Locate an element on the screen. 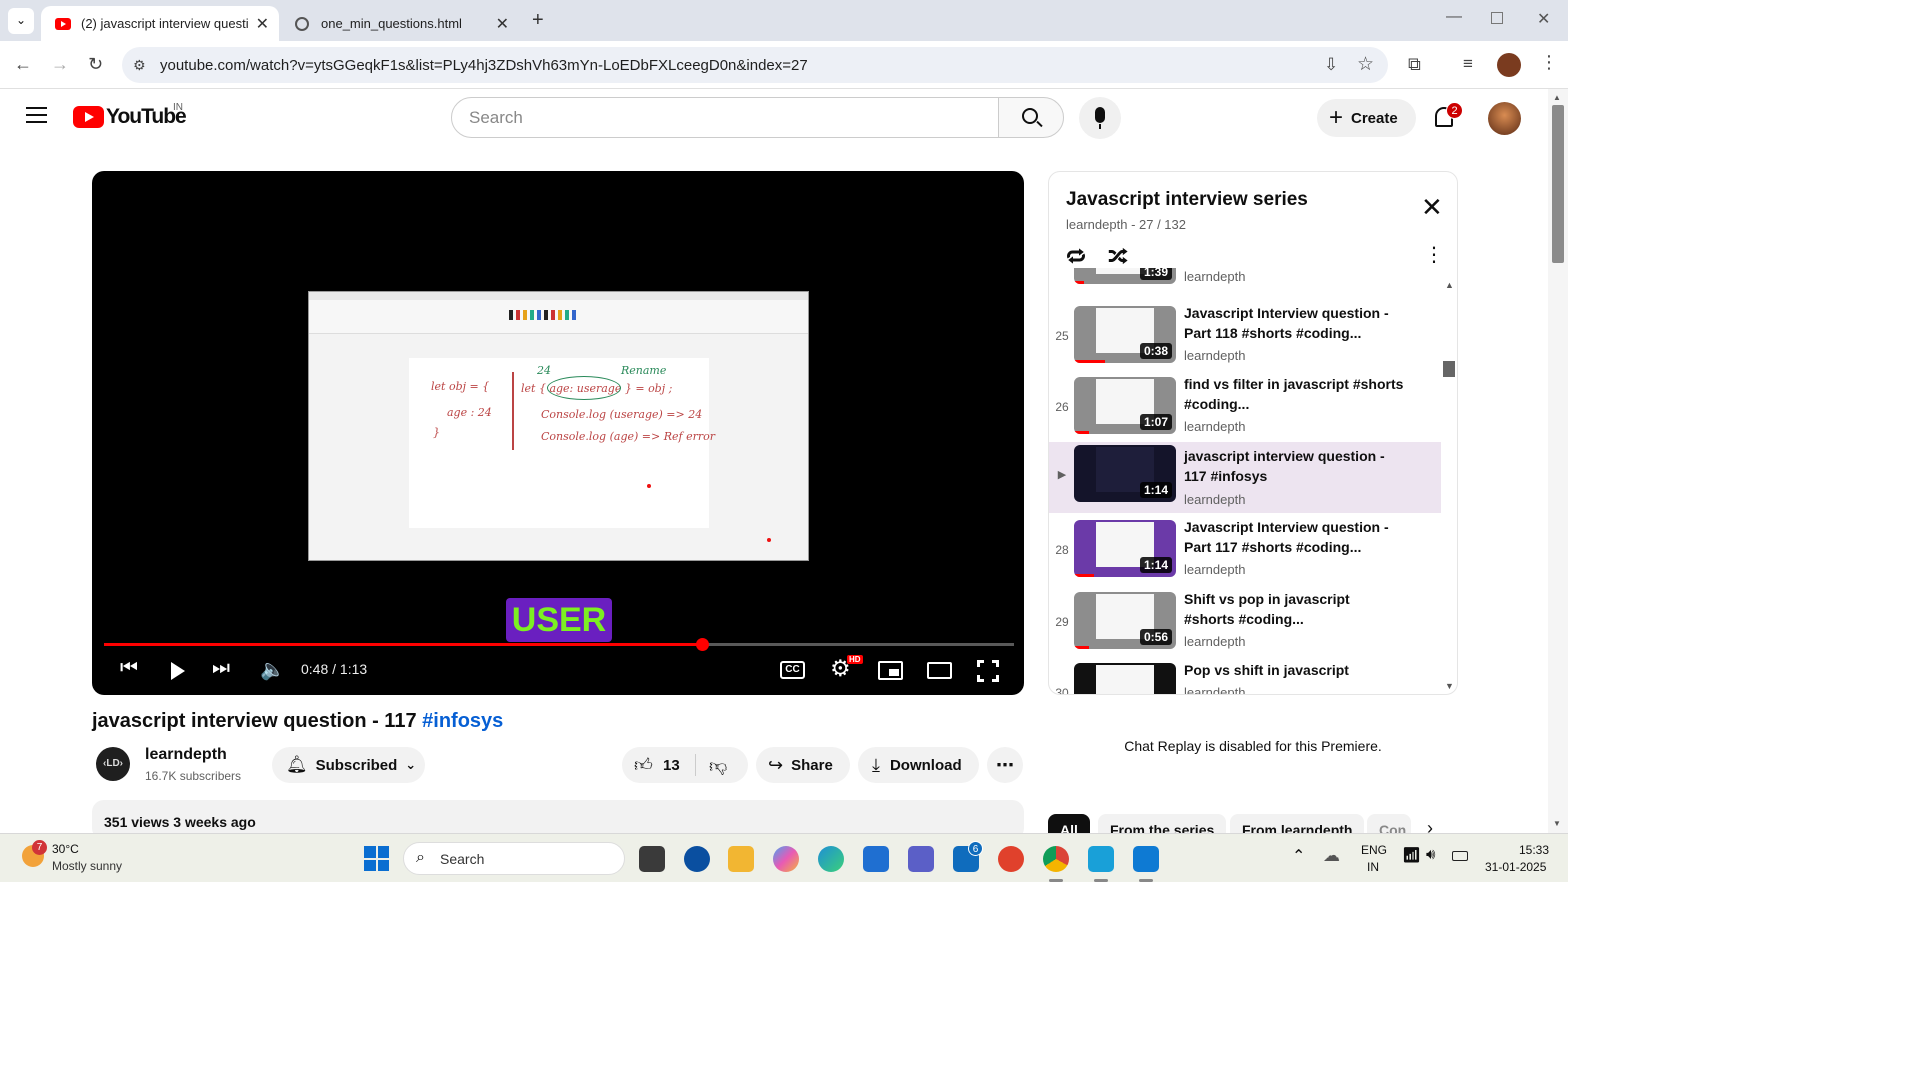 This screenshot has width=1920, height=1080. wps-office-icon is located at coordinates (1011, 859).